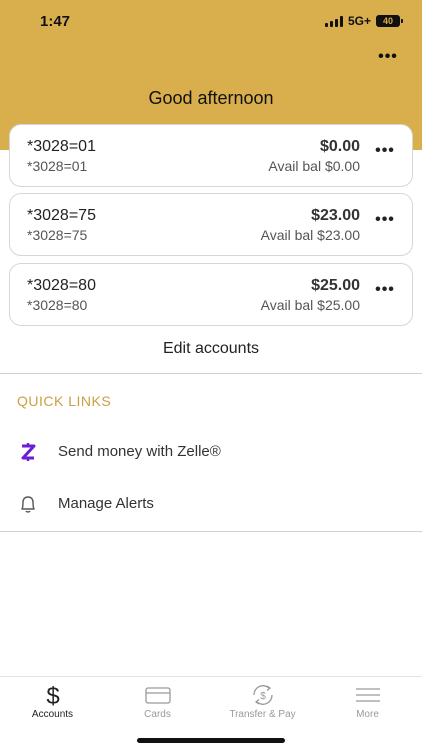 The height and width of the screenshot is (750, 422). Describe the element at coordinates (310, 305) in the screenshot. I see `available-balance: Avail bal $25.00` at that location.